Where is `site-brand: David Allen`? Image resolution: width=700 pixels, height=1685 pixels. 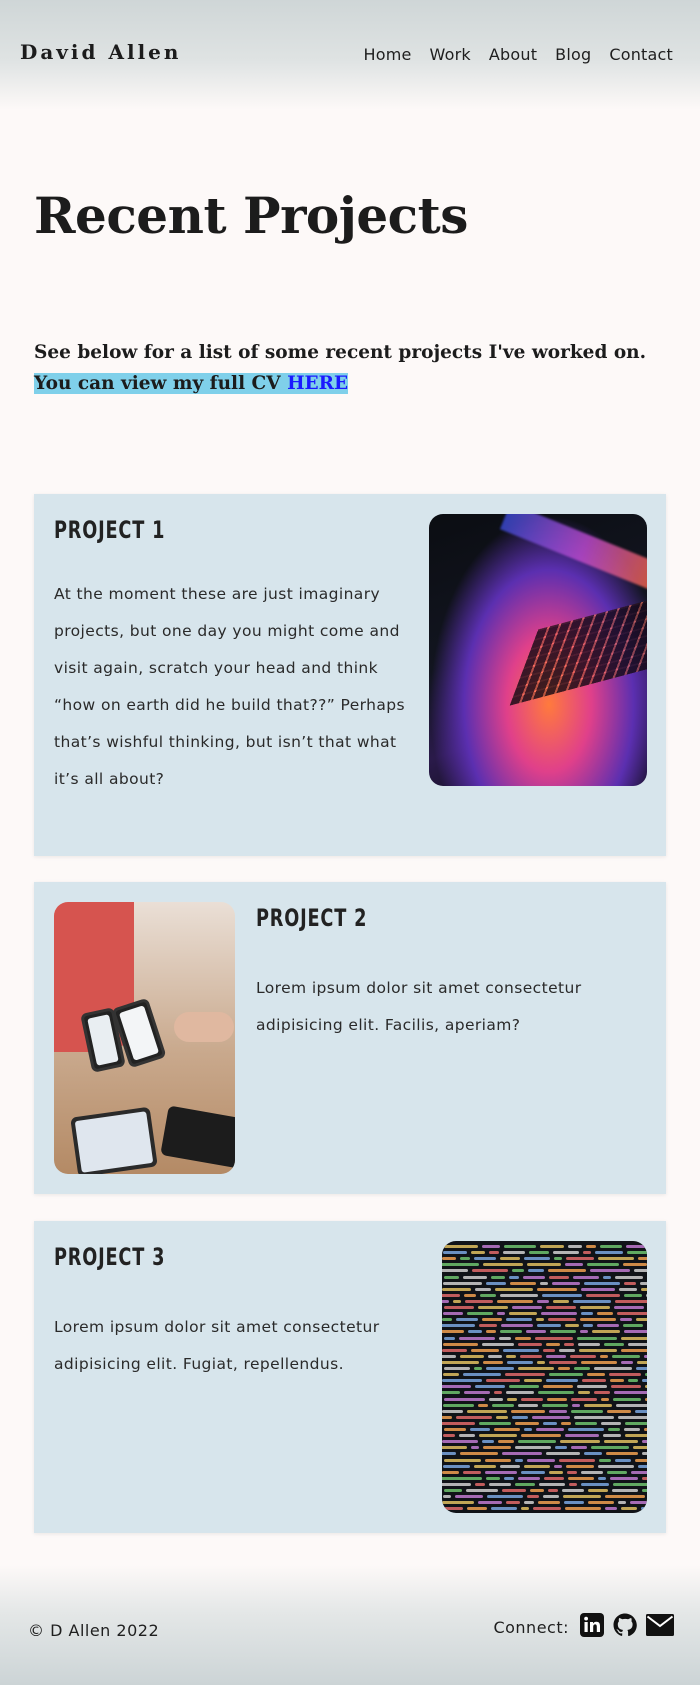 site-brand: David Allen is located at coordinates (100, 52).